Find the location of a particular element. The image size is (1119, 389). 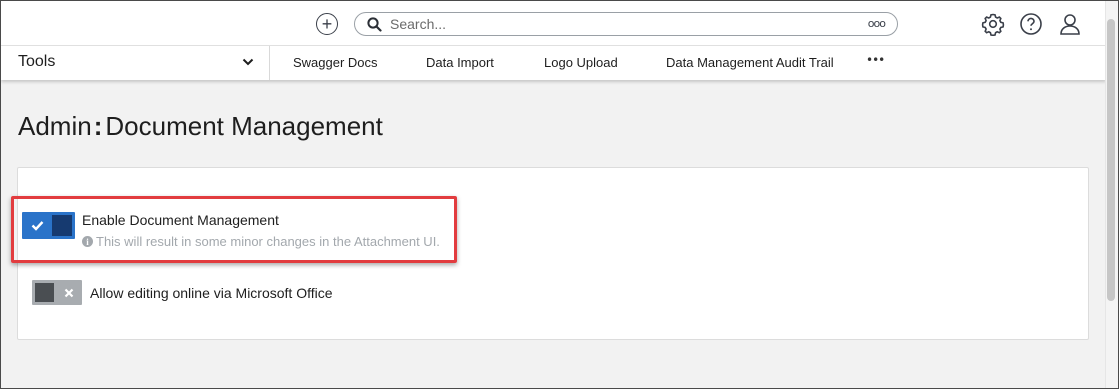

search-options-button: ooo is located at coordinates (877, 23).